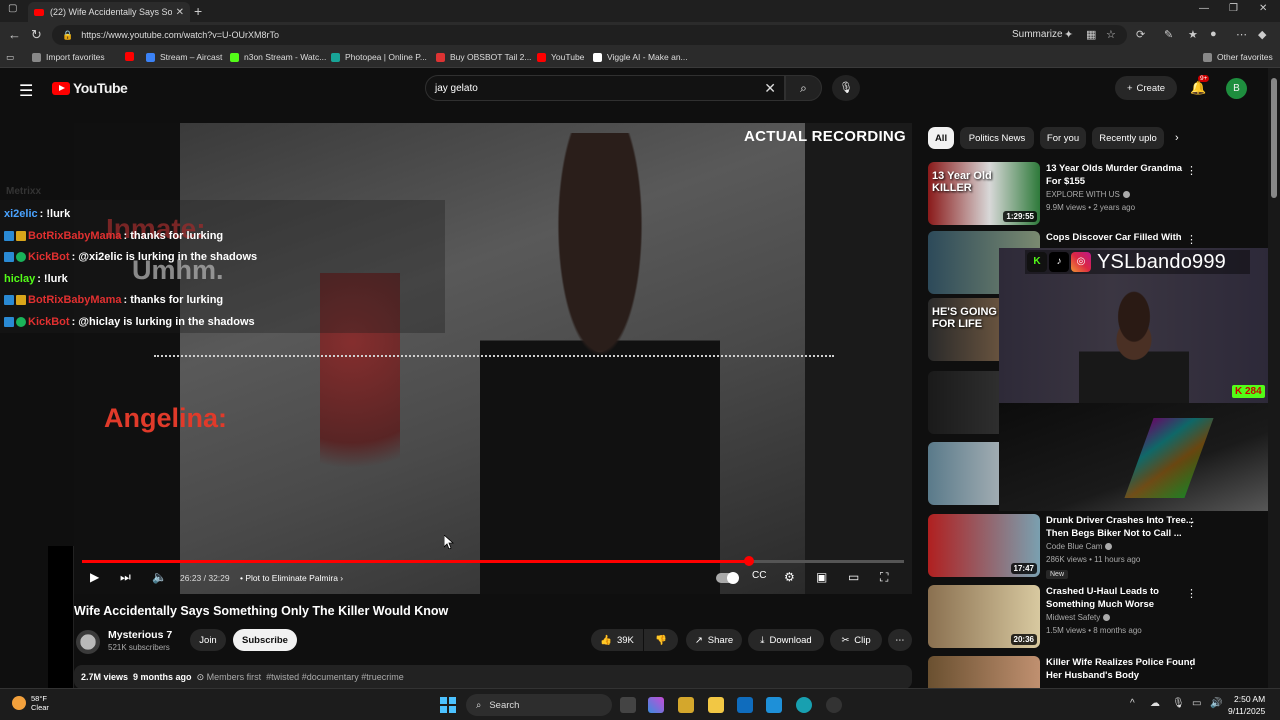  What do you see at coordinates (1063, 138) in the screenshot?
I see `chip-for-you: For you` at bounding box center [1063, 138].